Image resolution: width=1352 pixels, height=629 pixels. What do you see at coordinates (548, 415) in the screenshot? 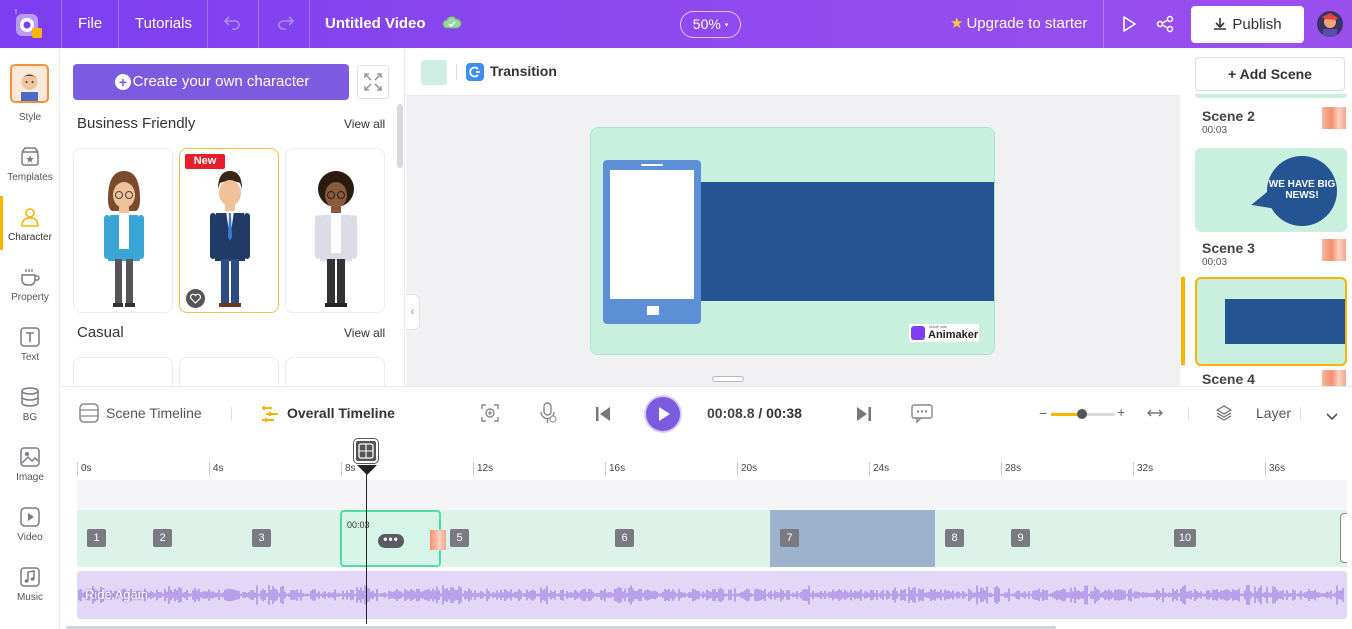
I see `microphone-icon` at bounding box center [548, 415].